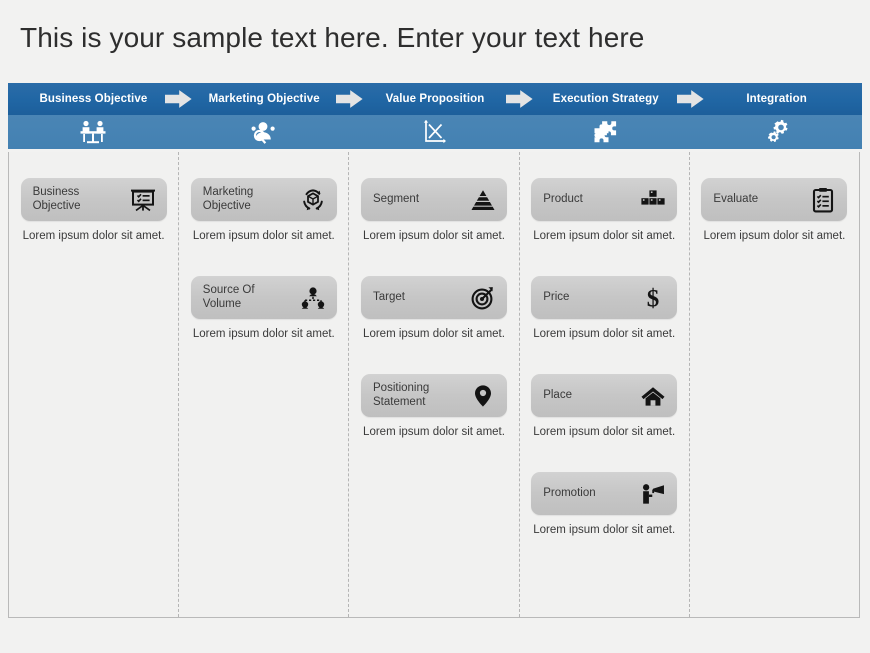  What do you see at coordinates (263, 297) in the screenshot?
I see `card-pill: Source Of Volume` at bounding box center [263, 297].